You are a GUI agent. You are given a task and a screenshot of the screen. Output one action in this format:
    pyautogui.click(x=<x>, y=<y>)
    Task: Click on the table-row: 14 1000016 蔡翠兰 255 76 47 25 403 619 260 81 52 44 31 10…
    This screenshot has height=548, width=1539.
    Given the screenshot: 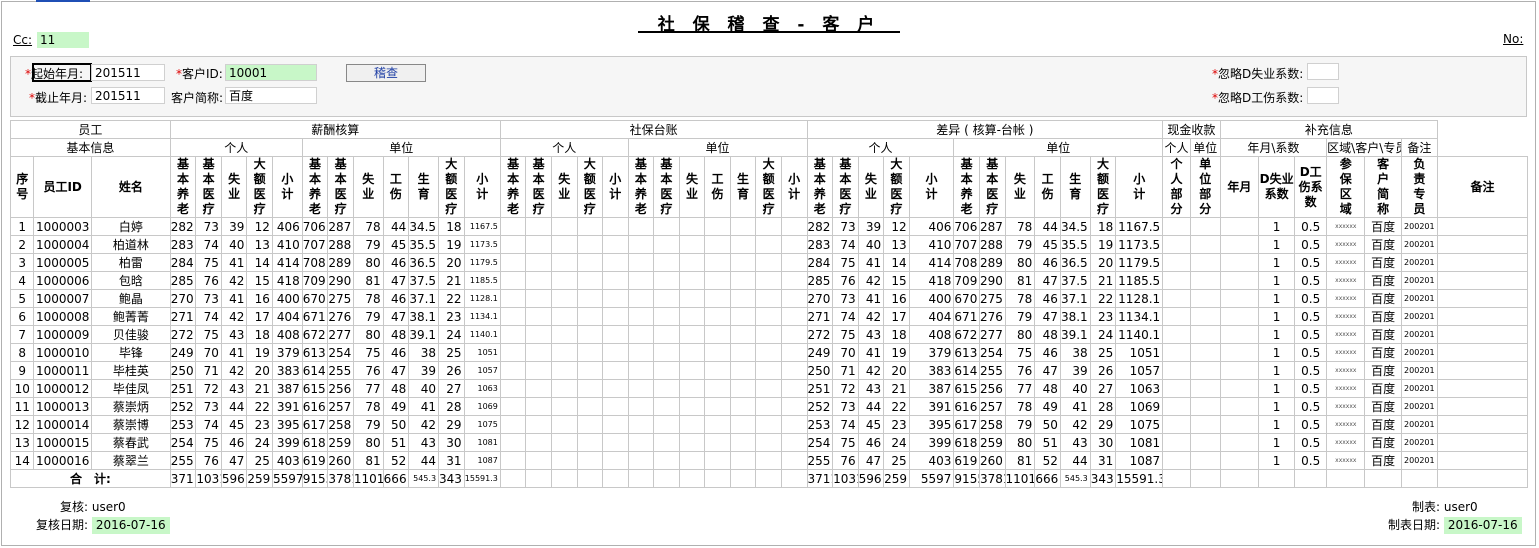 What is the action you would take?
    pyautogui.click(x=769, y=460)
    